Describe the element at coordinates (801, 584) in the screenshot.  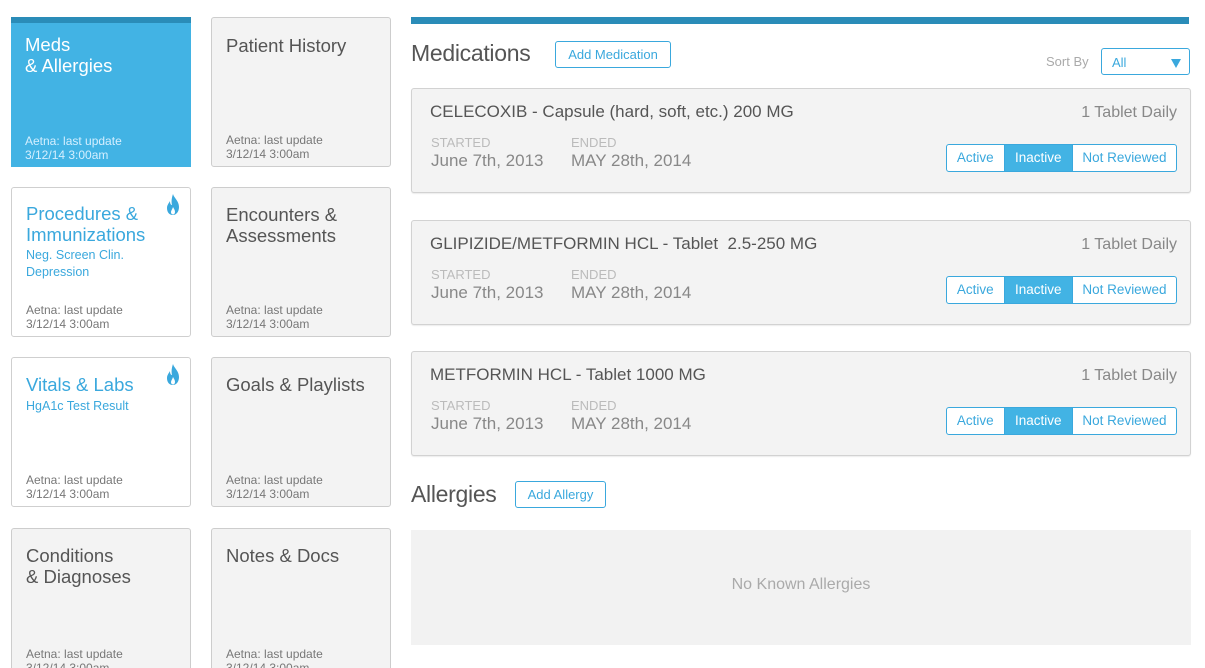
I see `no-allergies-message: No Known Allergies` at that location.